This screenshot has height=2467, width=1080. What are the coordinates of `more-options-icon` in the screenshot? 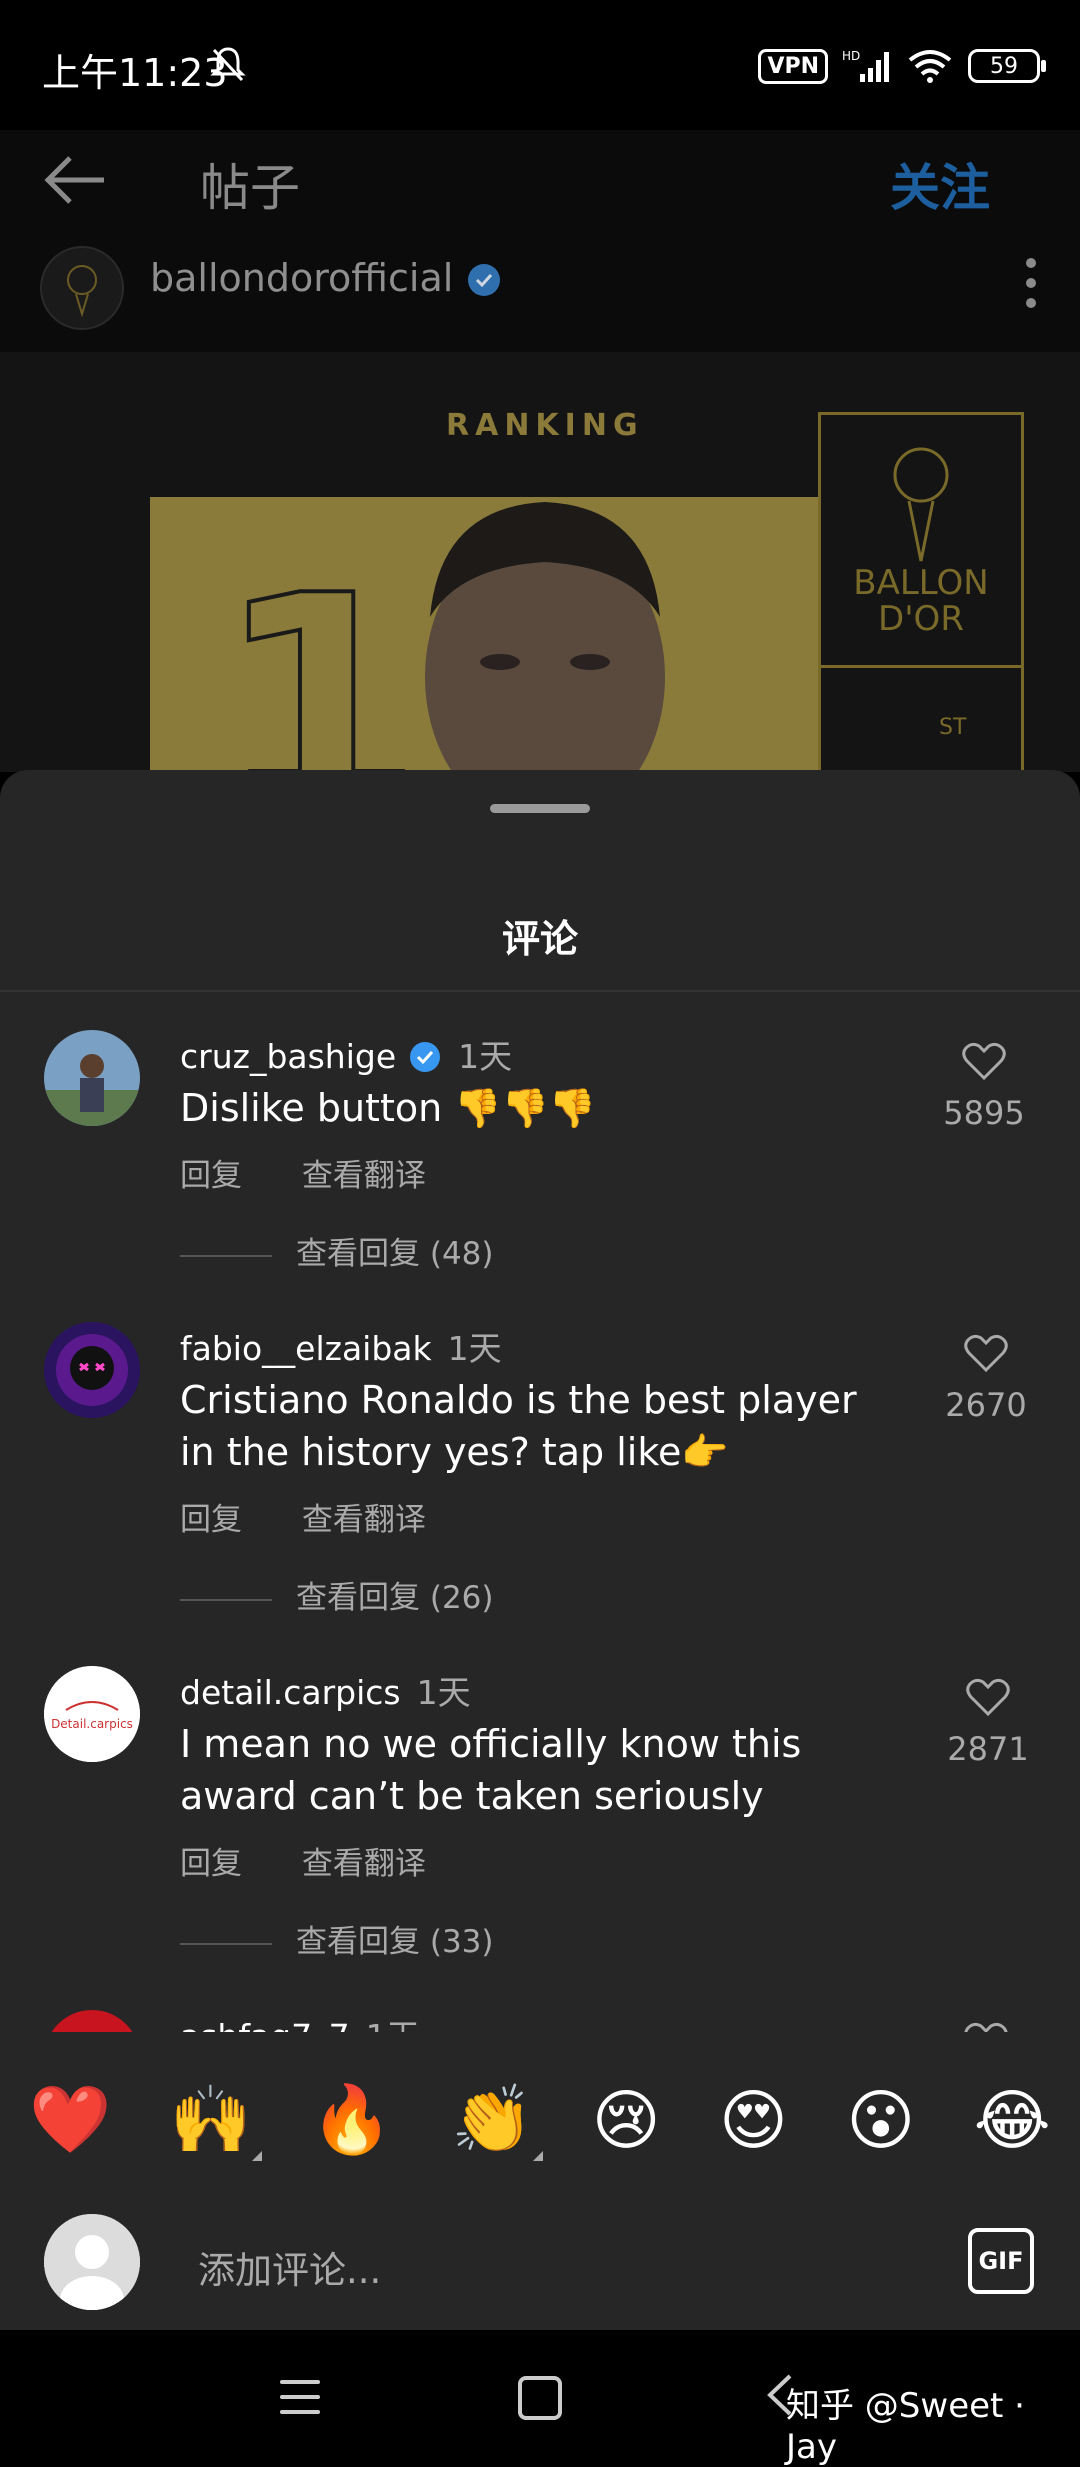 It's located at (1032, 283).